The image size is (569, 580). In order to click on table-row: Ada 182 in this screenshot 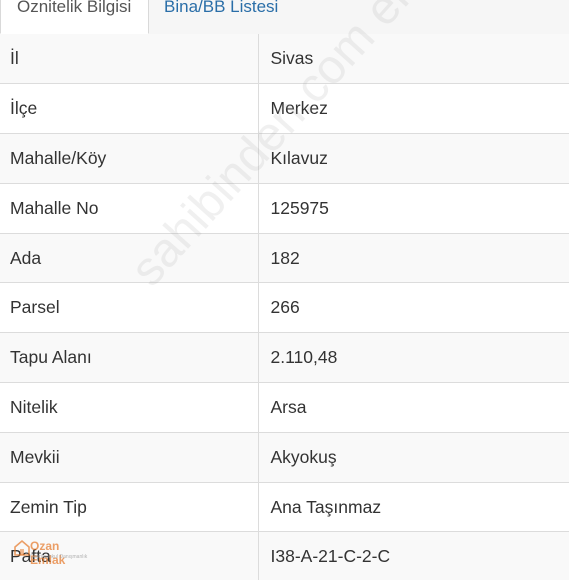, I will do `click(284, 258)`.